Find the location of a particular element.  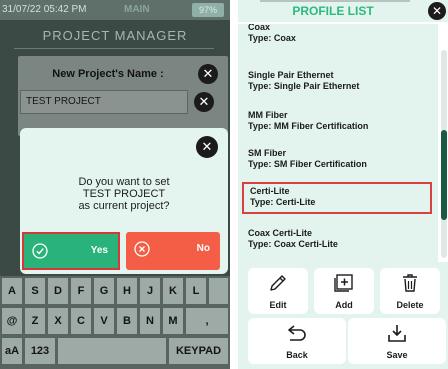

yes-button: Yes is located at coordinates (71, 251).